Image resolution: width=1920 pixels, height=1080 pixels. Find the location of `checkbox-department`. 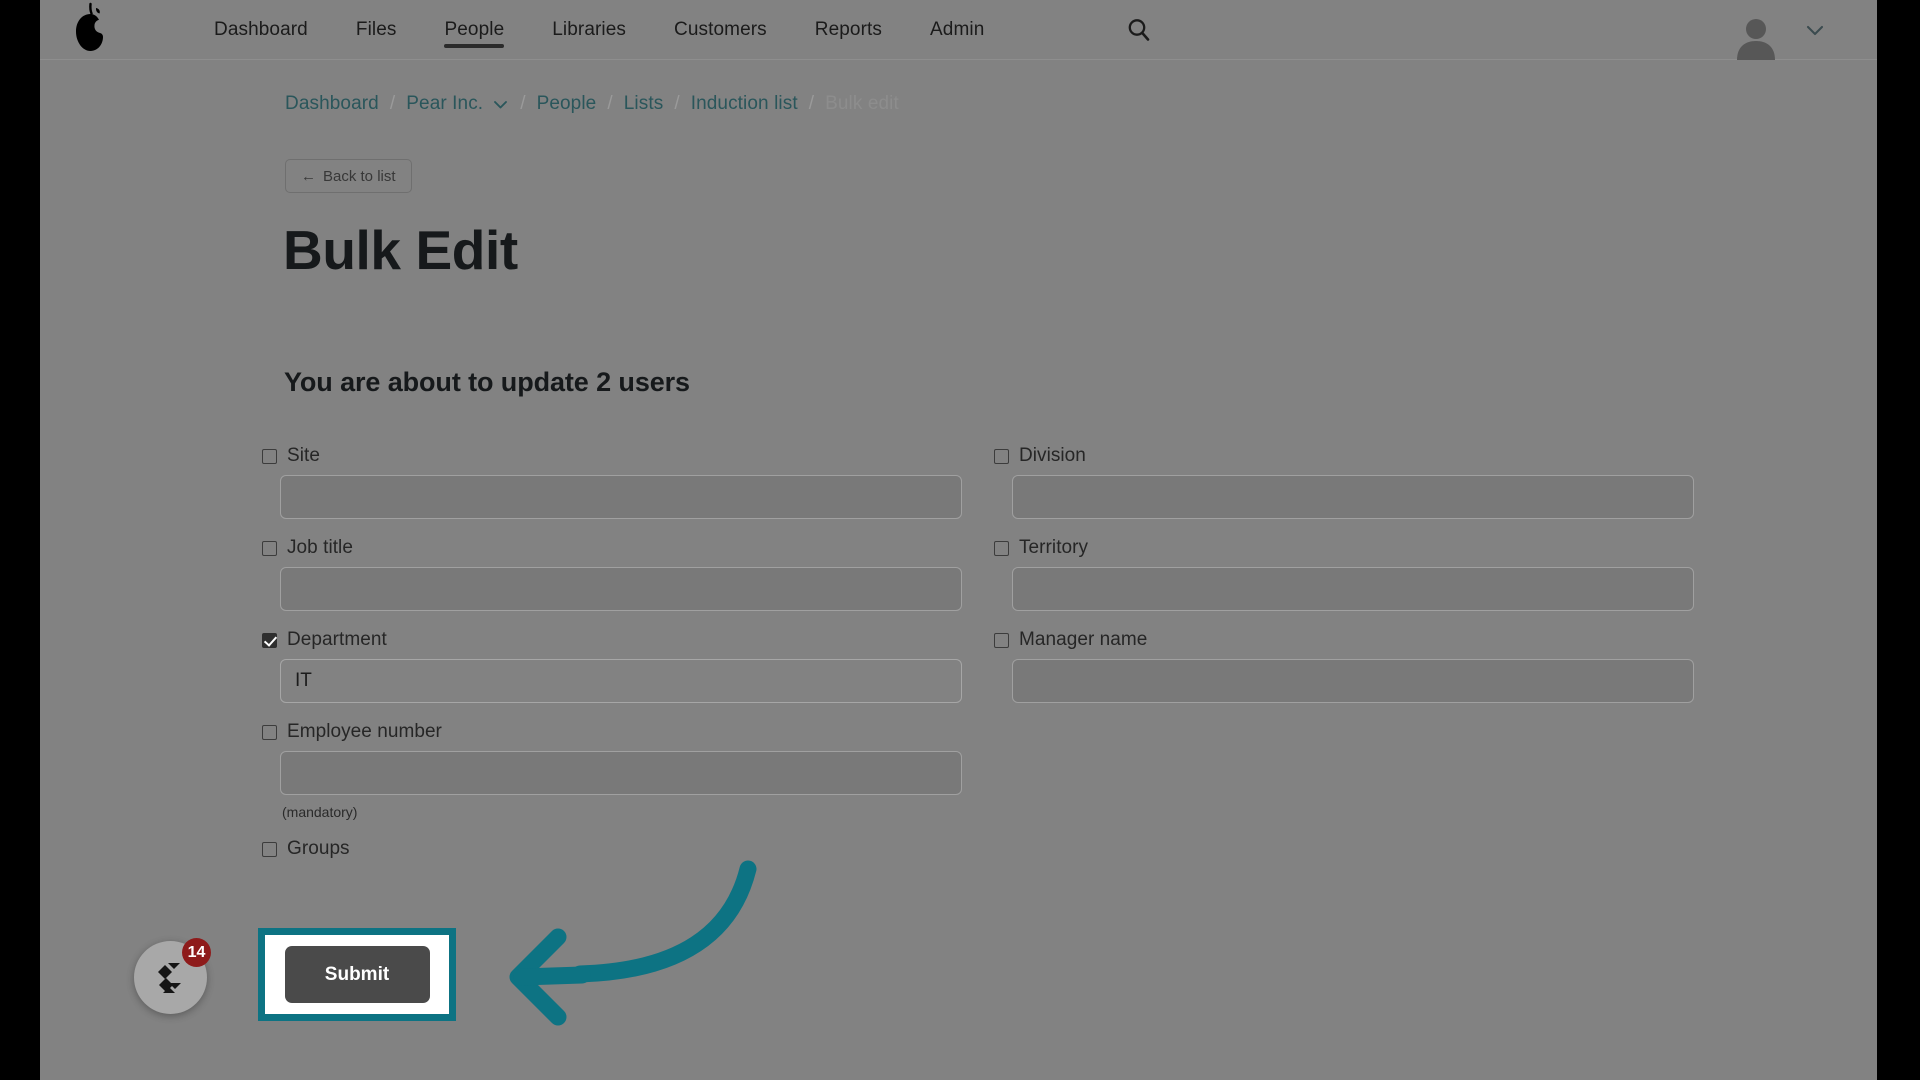

checkbox-department is located at coordinates (269, 640).